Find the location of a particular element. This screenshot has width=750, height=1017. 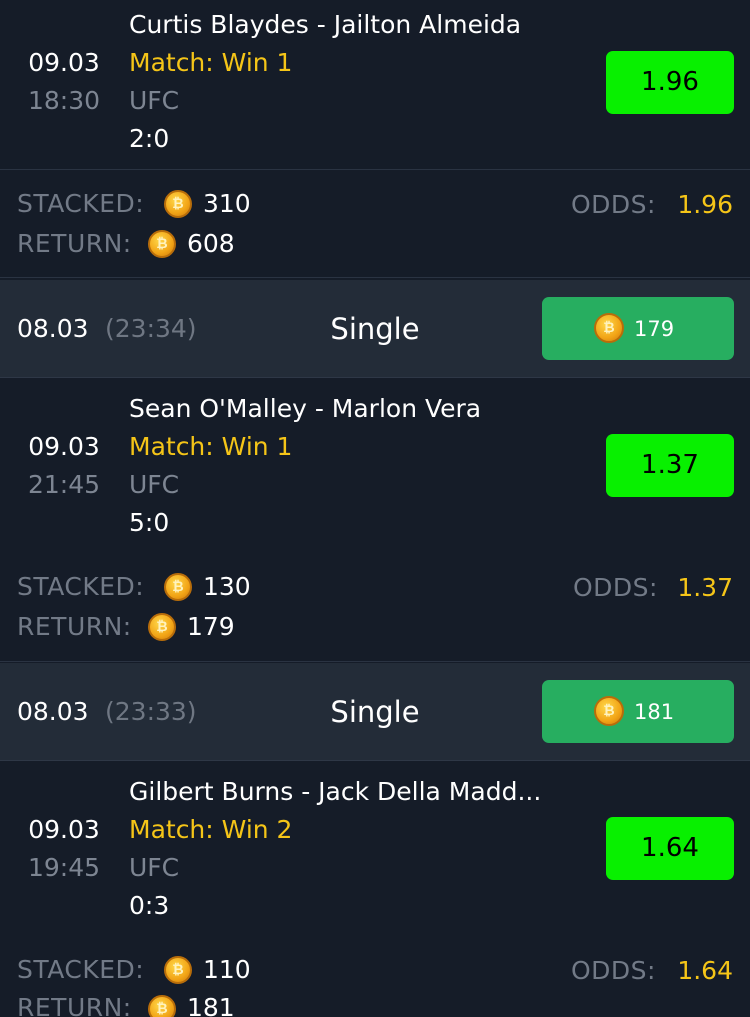

ticket-win-button: ₿ 181 is located at coordinates (638, 711).